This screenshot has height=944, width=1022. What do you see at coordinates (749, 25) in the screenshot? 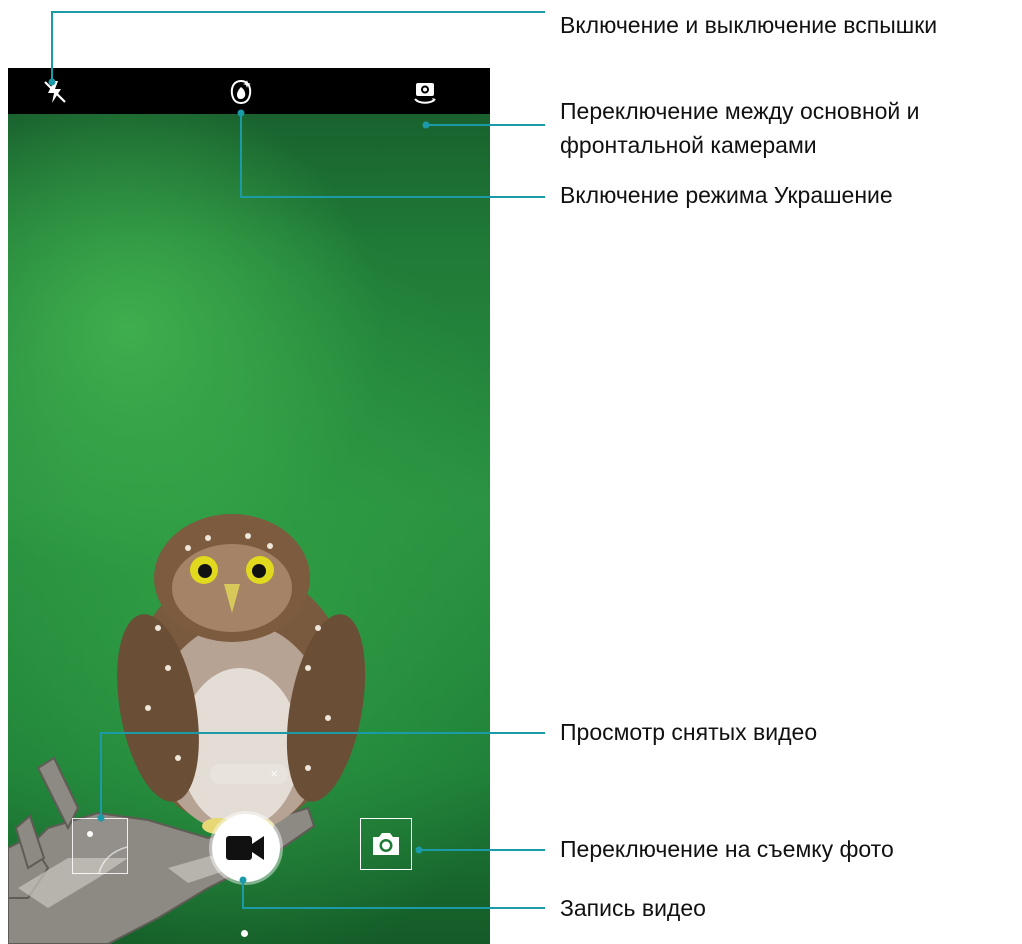
I see `flash-callout-label: Включение и выключение вспышки` at bounding box center [749, 25].